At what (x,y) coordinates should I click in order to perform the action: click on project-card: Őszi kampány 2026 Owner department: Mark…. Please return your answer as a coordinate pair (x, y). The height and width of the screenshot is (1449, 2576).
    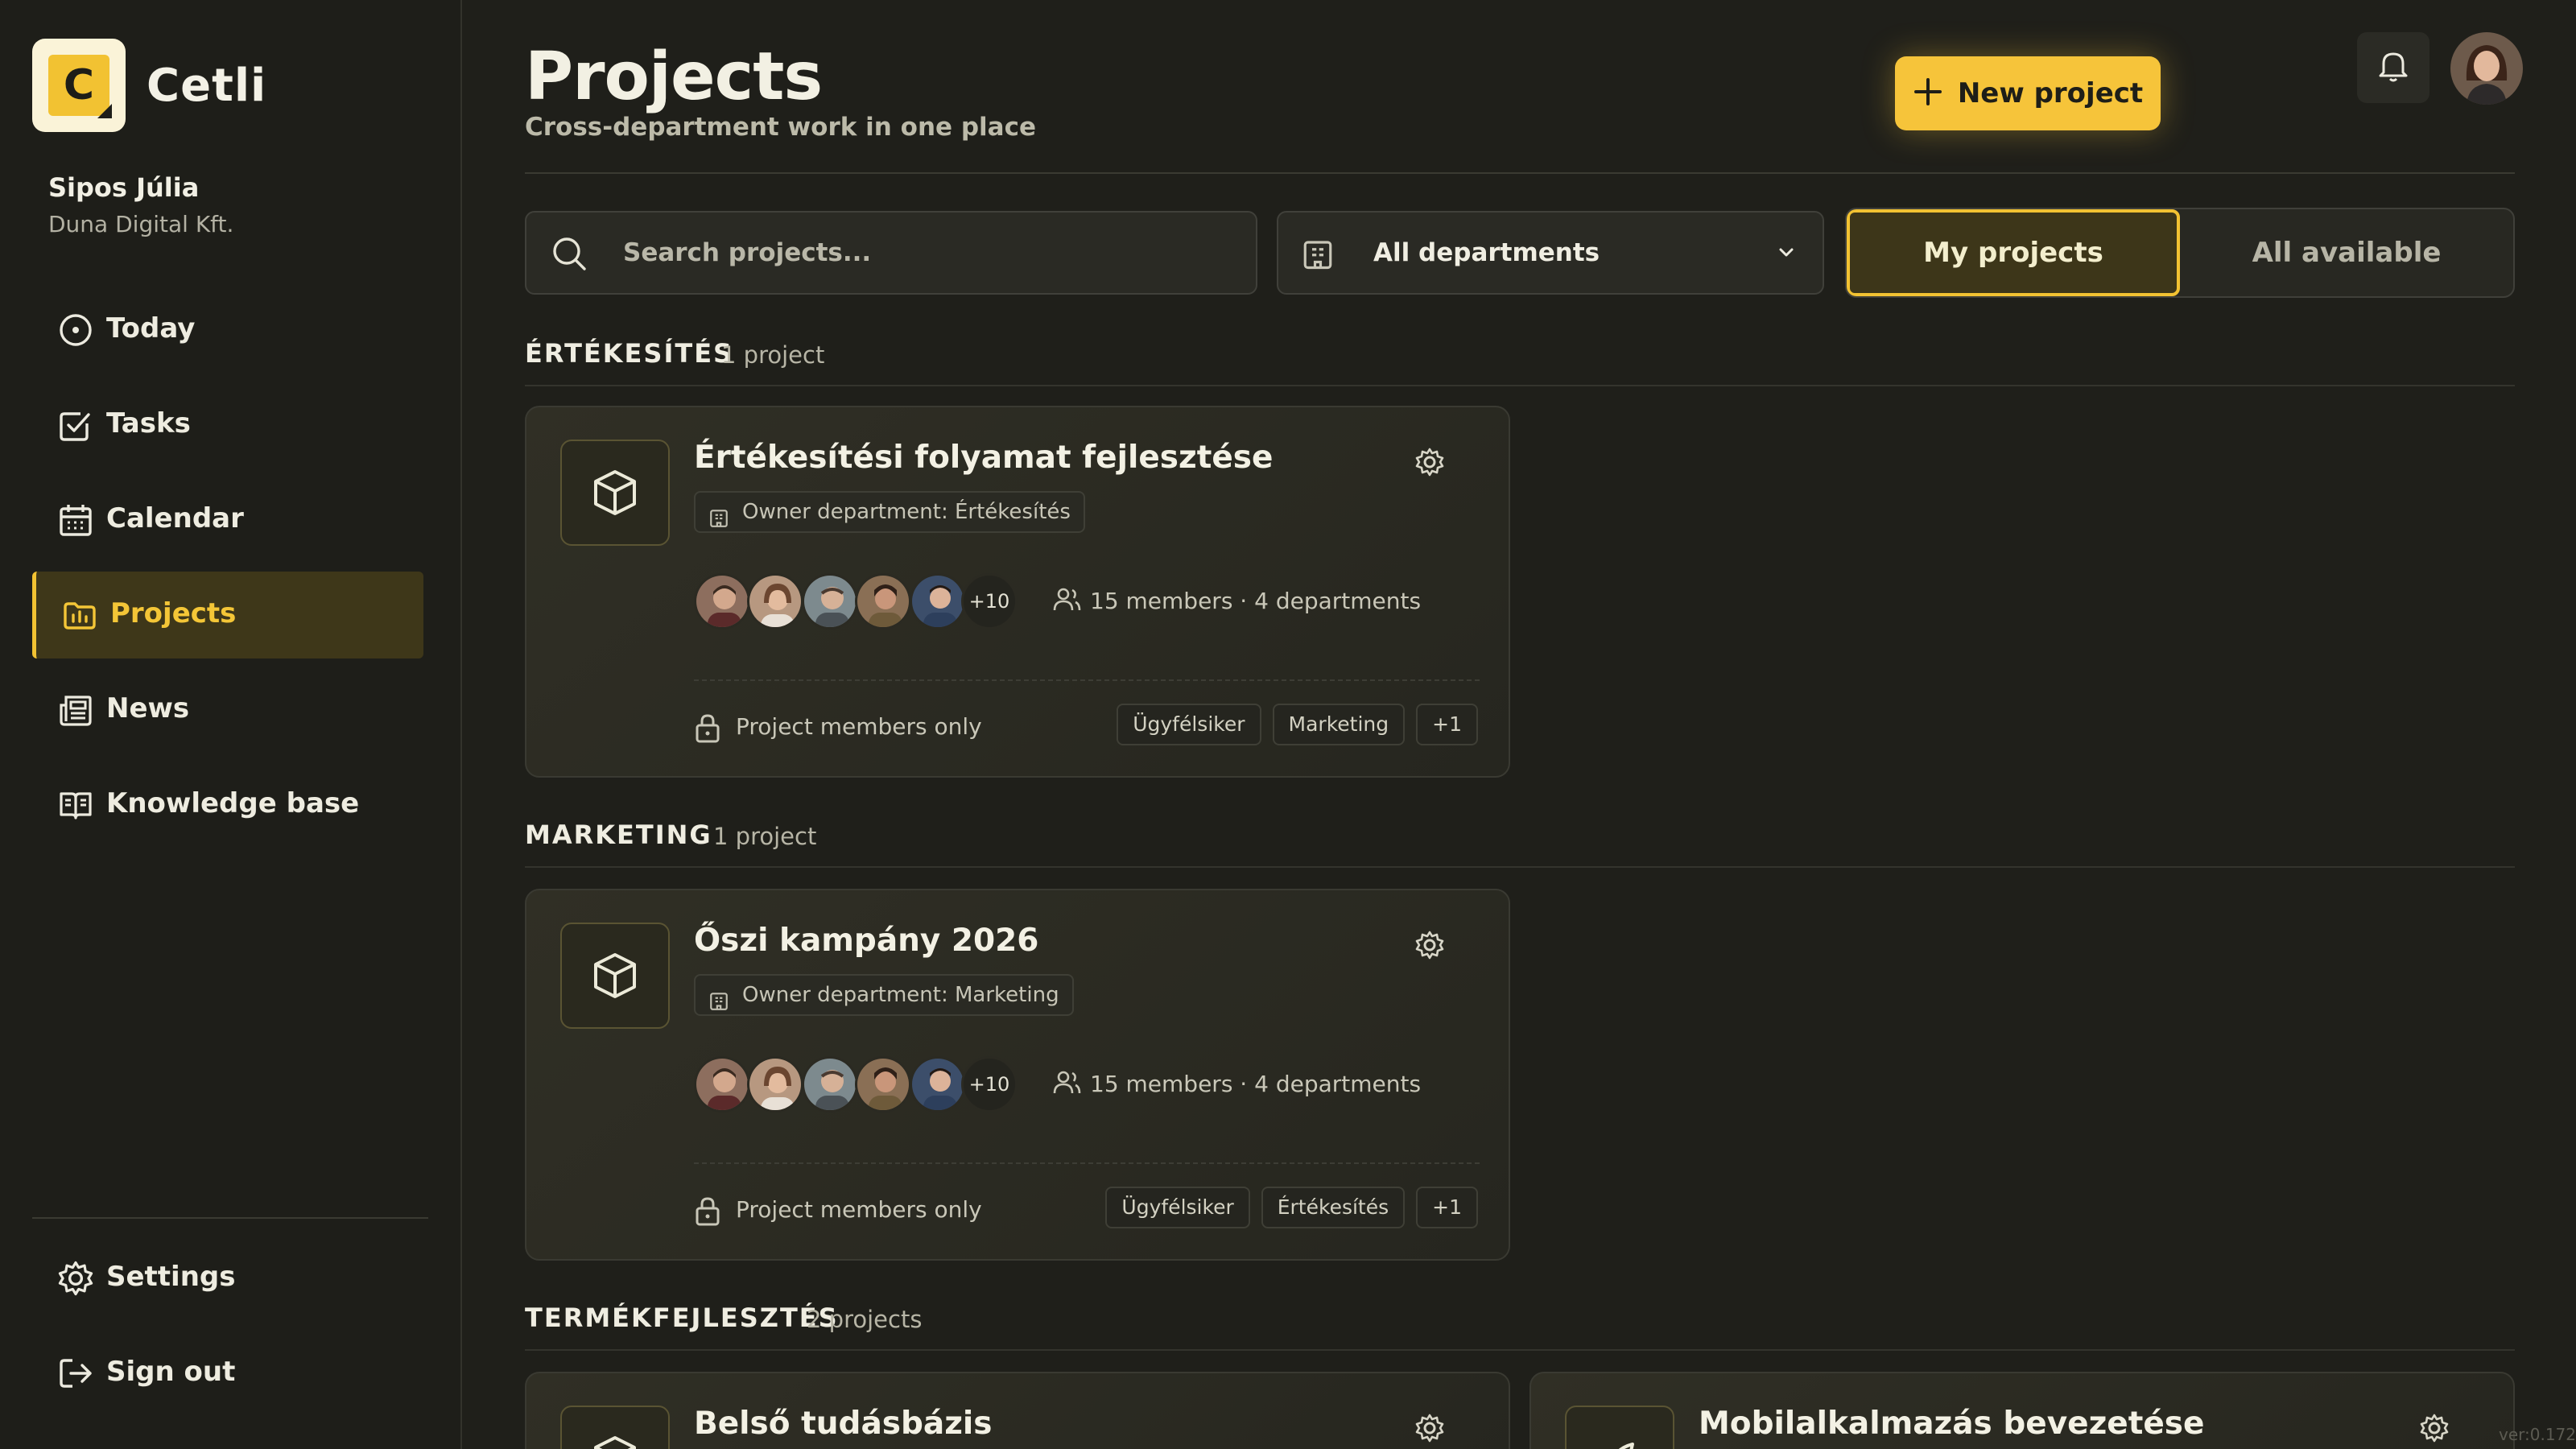
    Looking at the image, I should click on (1017, 1075).